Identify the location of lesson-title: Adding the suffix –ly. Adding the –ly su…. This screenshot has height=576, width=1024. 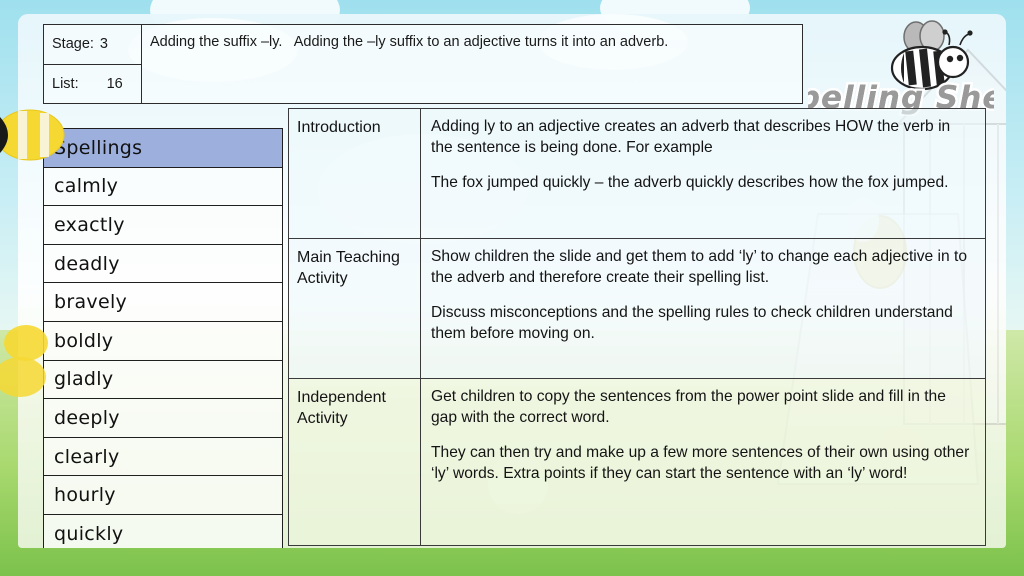
(409, 42).